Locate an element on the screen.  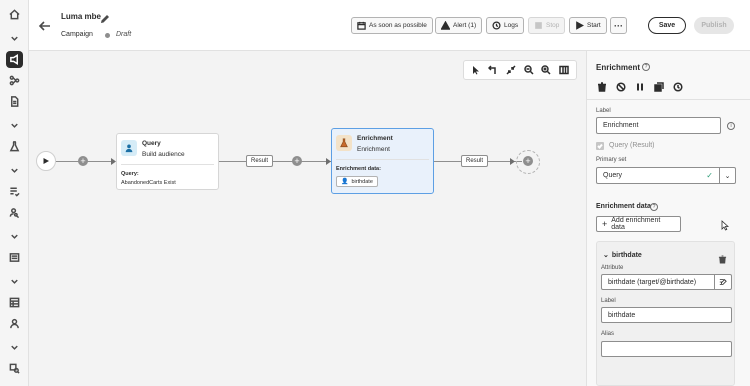
start-node is located at coordinates (46, 161).